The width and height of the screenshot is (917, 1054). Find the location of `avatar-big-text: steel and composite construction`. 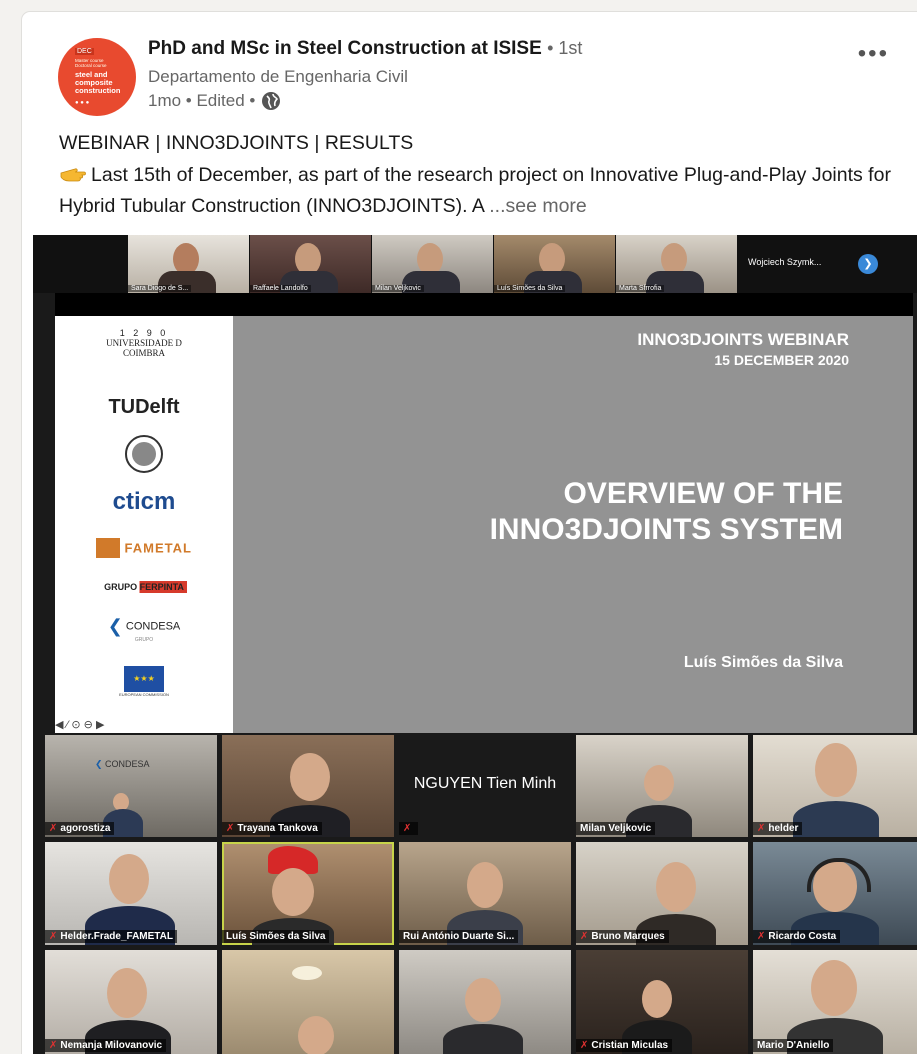

avatar-big-text: steel and composite construction is located at coordinates (98, 82).